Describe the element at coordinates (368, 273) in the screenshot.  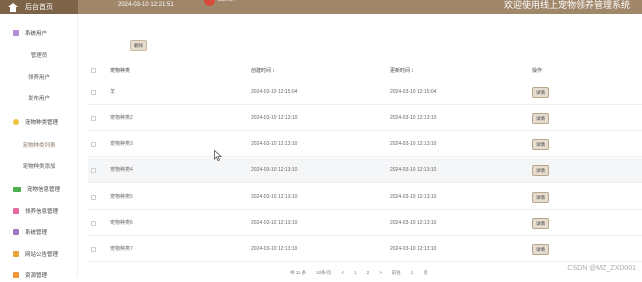
I see `page-2-button: 2` at that location.